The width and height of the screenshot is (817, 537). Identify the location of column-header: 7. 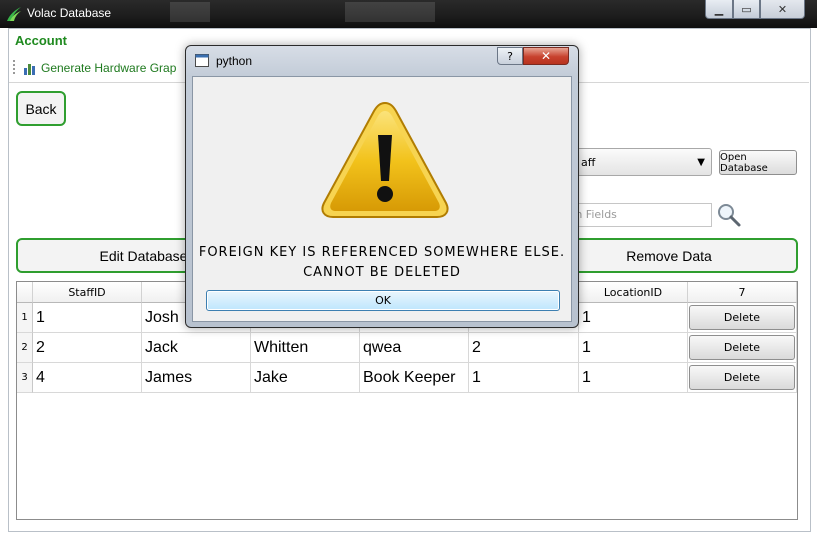
(742, 292).